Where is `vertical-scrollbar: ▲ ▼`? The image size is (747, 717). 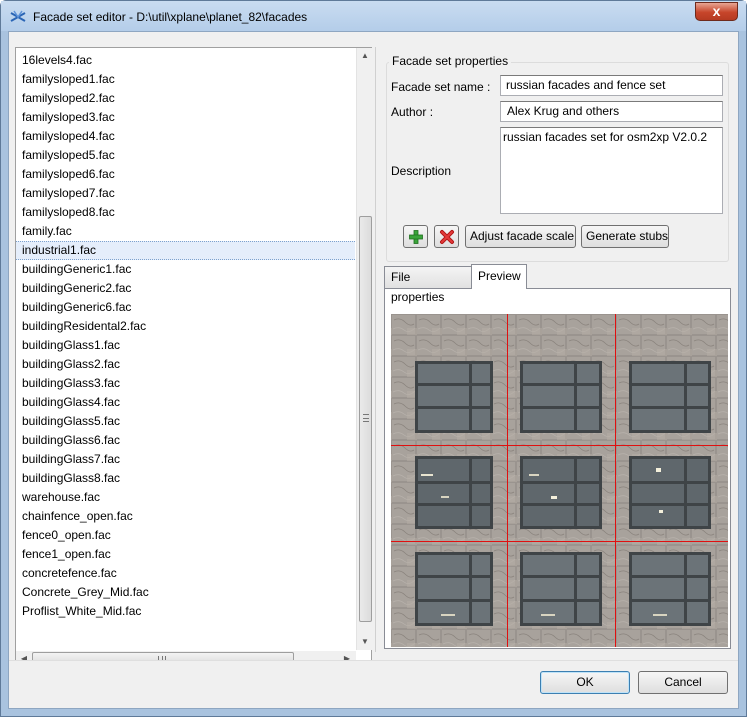
vertical-scrollbar: ▲ ▼ is located at coordinates (364, 349).